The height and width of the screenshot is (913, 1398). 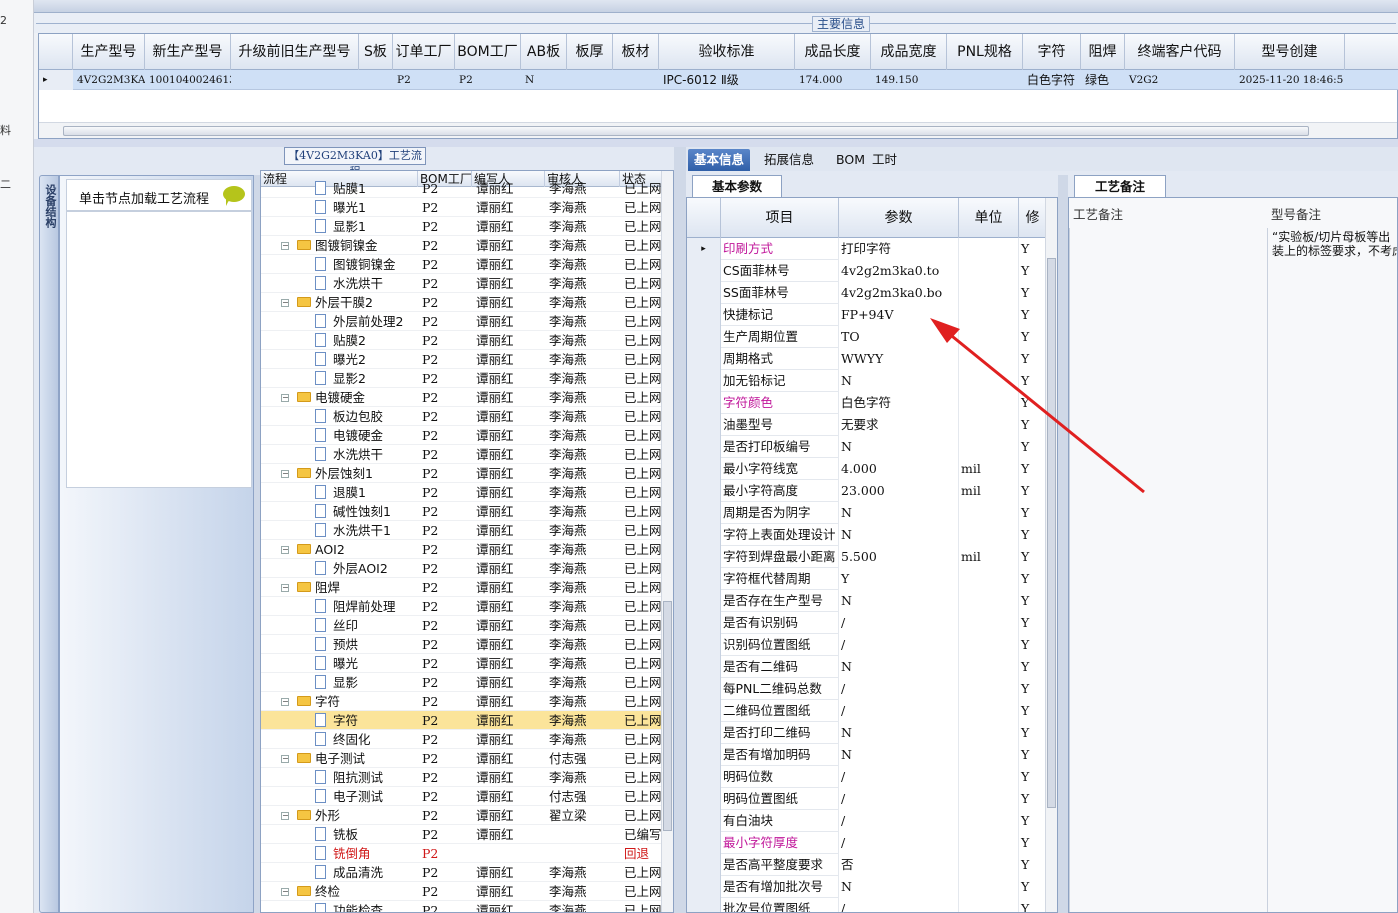 What do you see at coordinates (867, 535) in the screenshot?
I see `param-row: 字符上表面处理设计 N Y` at bounding box center [867, 535].